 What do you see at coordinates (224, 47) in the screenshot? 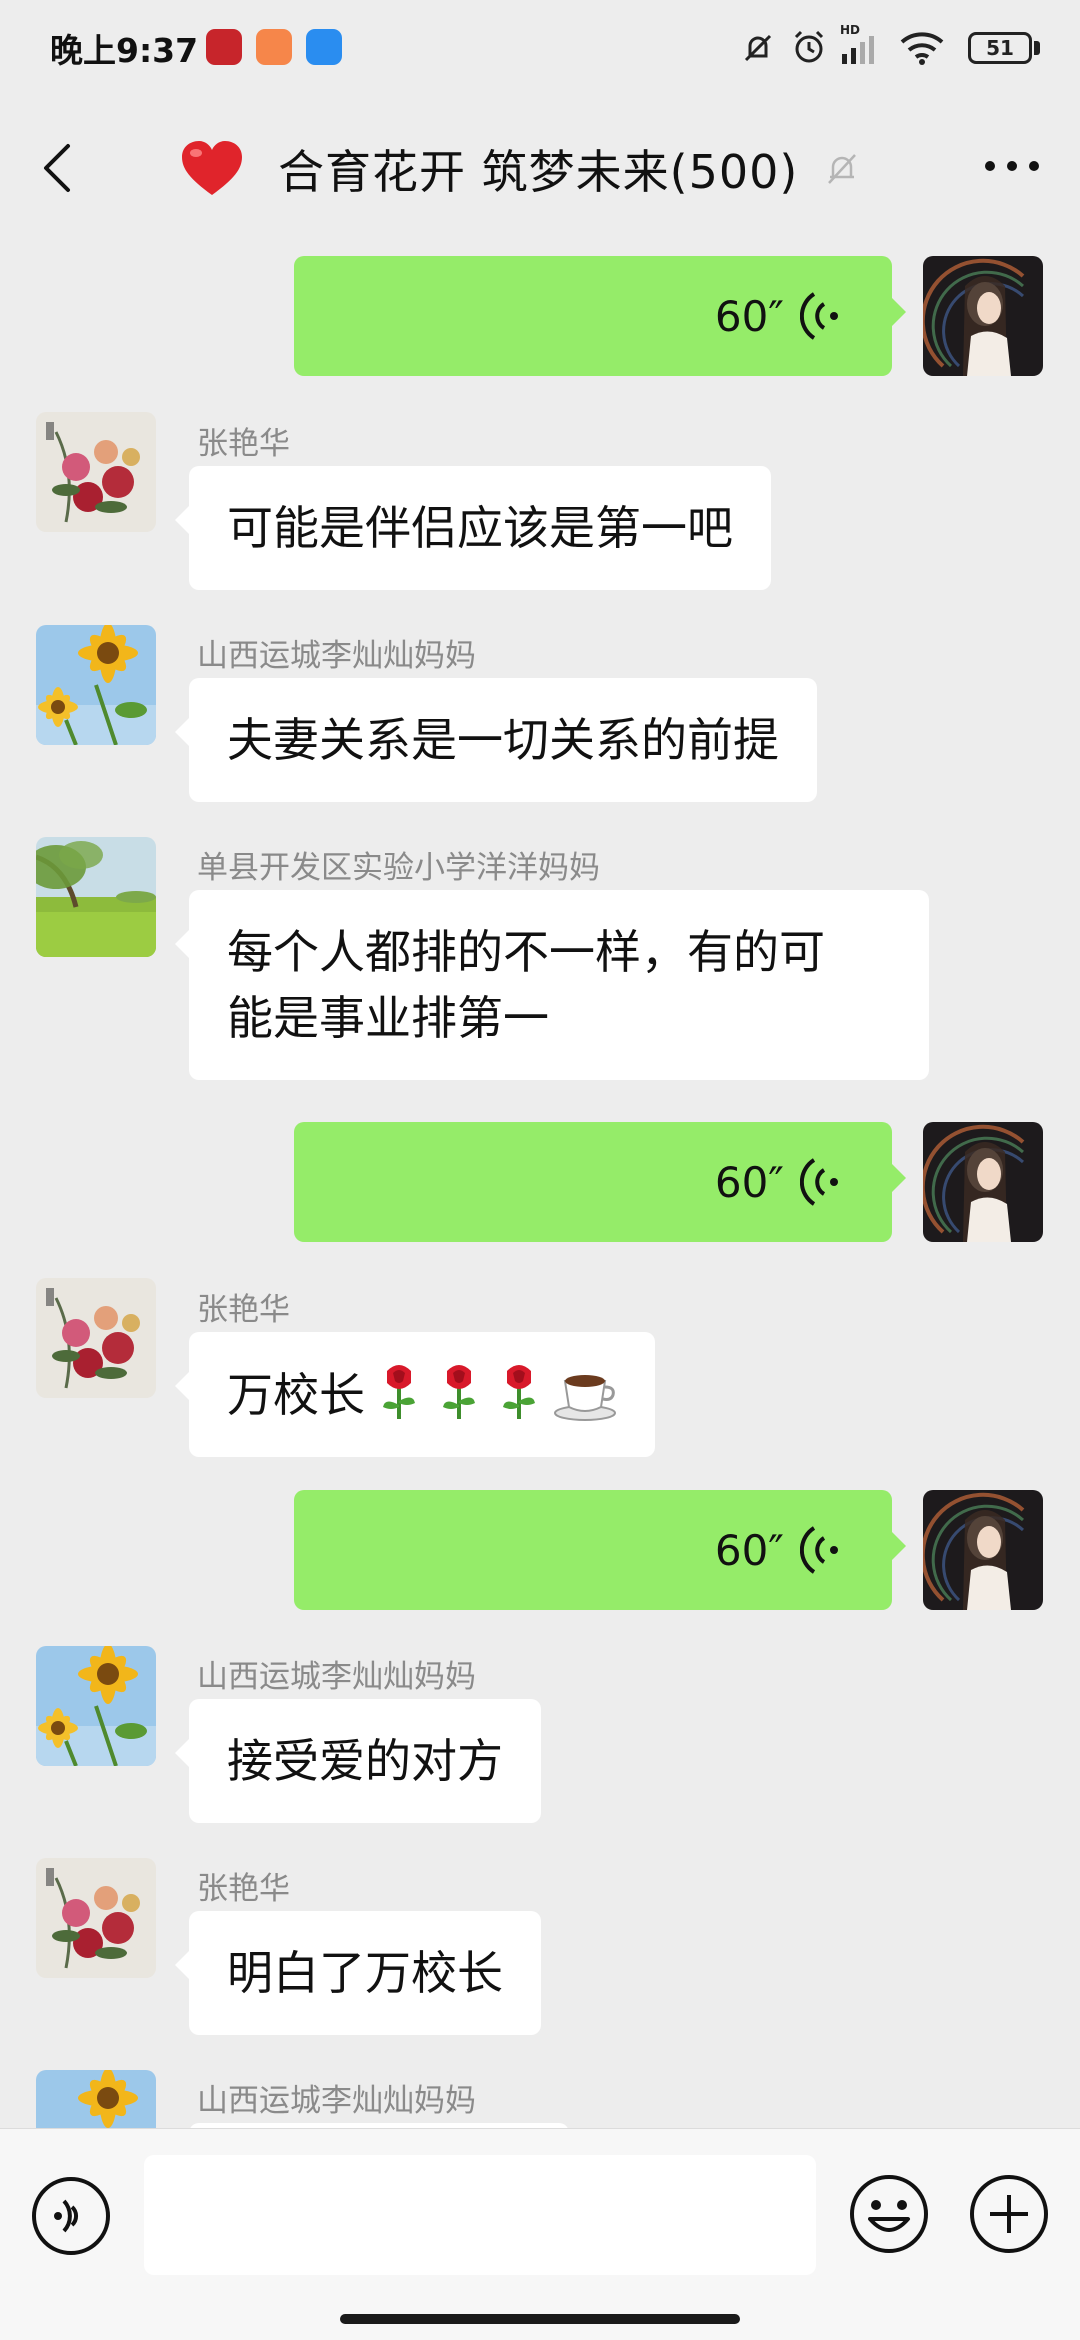
I see `news-app-icon` at bounding box center [224, 47].